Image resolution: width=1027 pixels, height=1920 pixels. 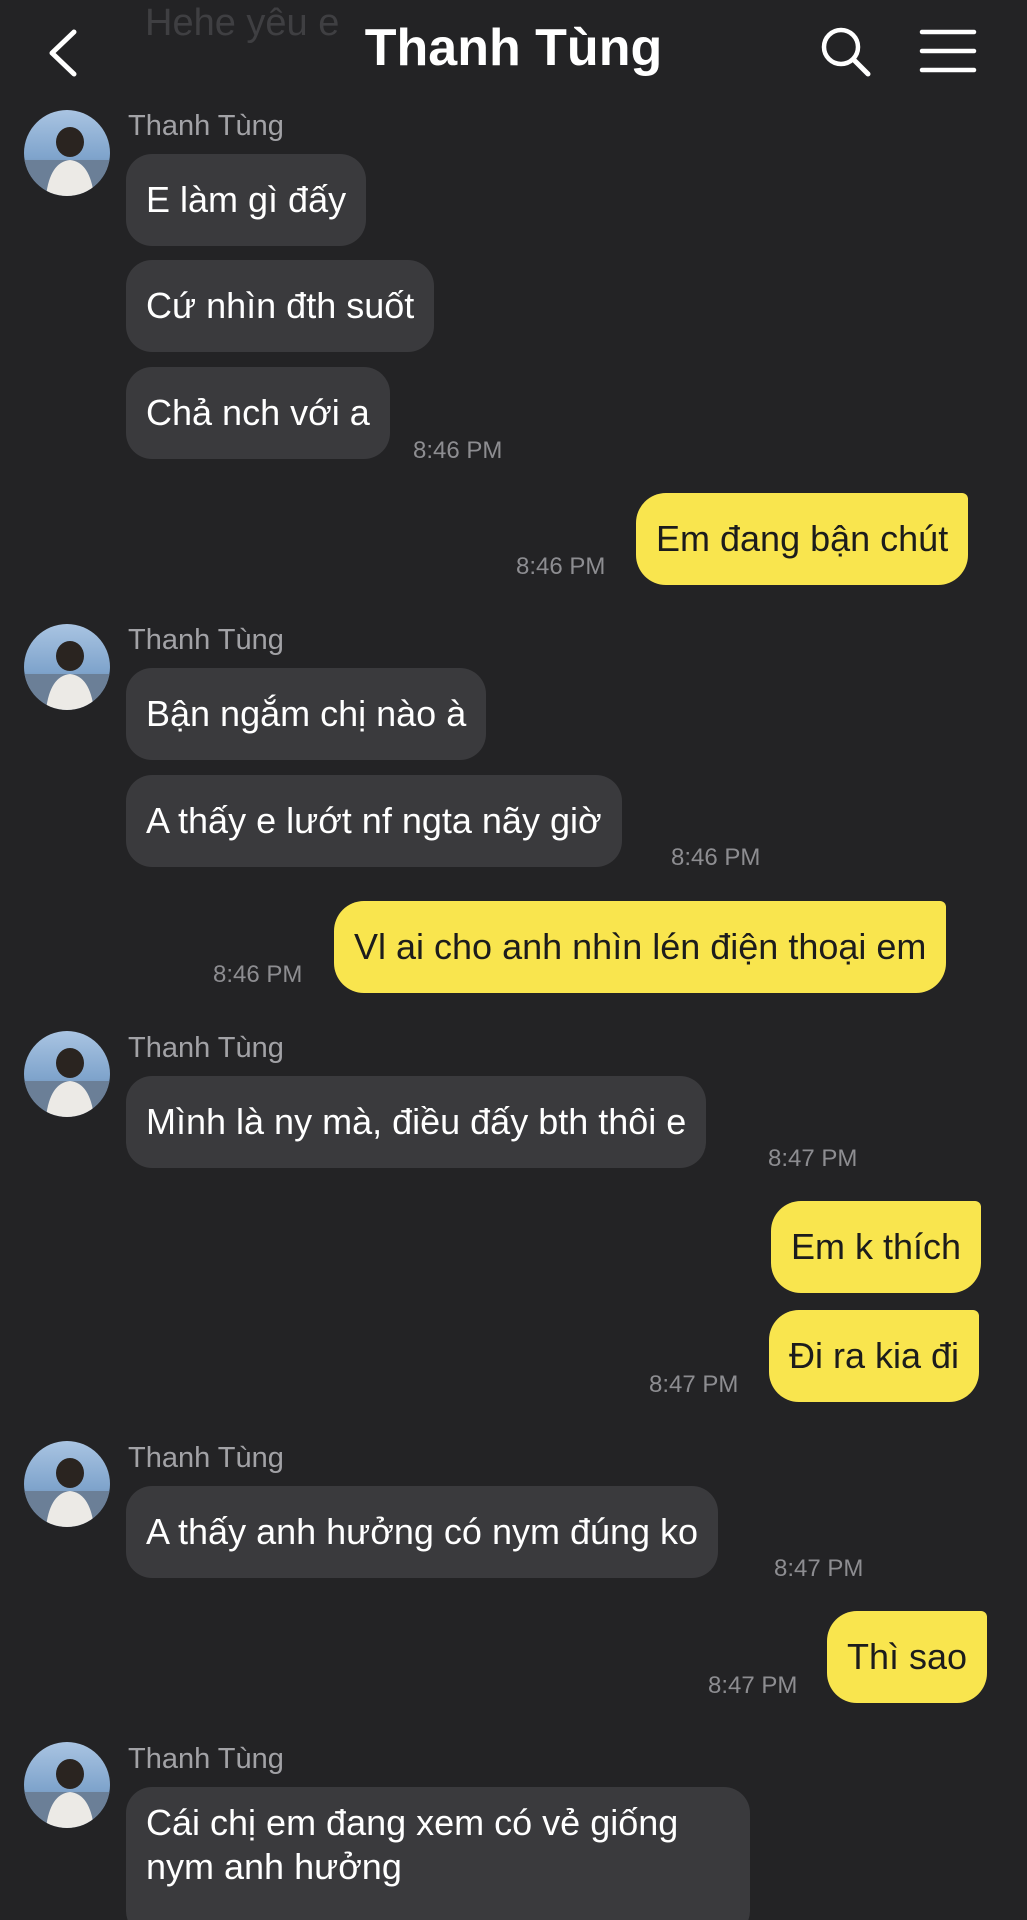 What do you see at coordinates (306, 714) in the screenshot?
I see `incoming-message-bubble: Bận ngắm chị nào à` at bounding box center [306, 714].